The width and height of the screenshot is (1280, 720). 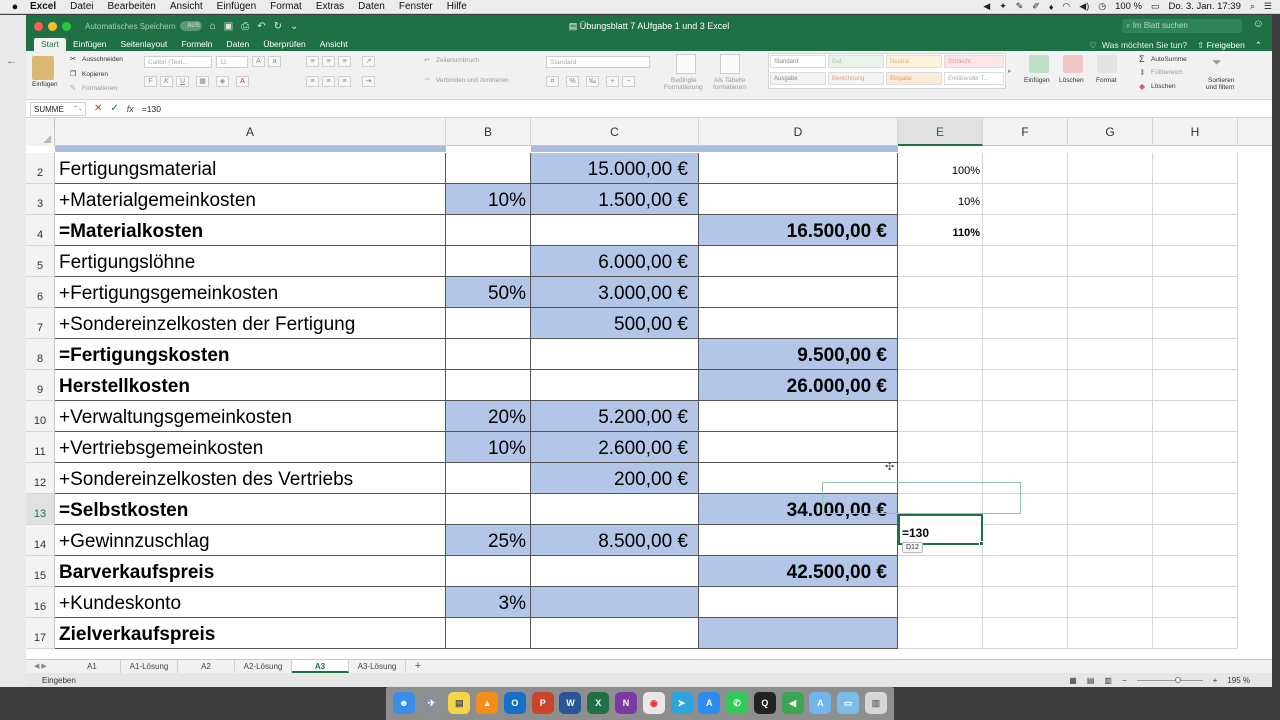 I want to click on style-berechnung: Berechnung, so click(x=856, y=78).